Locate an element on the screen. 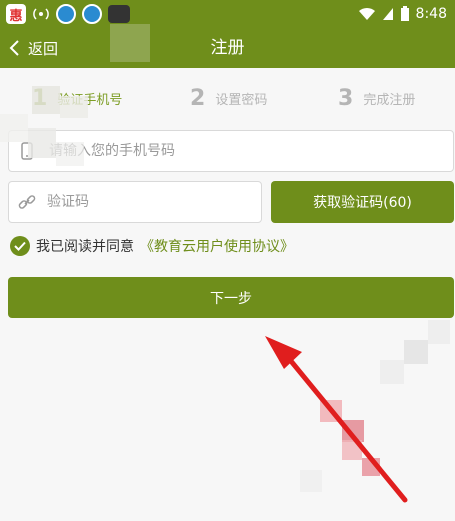 This screenshot has height=521, width=455. clock: 8:48 is located at coordinates (431, 14).